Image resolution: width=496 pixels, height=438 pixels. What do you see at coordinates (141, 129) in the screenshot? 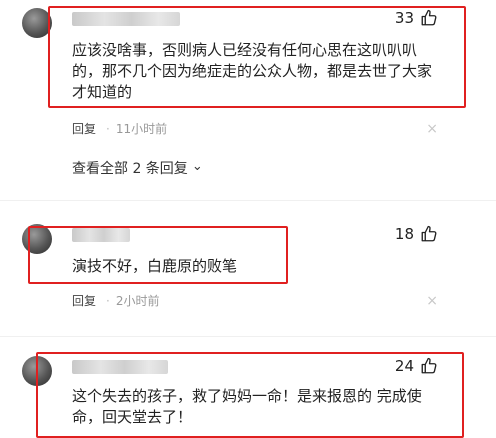
I see `timestamp: 11小时前` at bounding box center [141, 129].